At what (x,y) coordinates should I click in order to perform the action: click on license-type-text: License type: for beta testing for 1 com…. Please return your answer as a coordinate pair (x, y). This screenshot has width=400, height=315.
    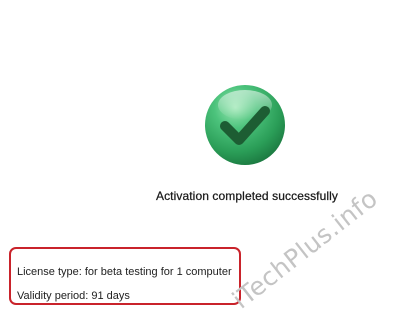
    Looking at the image, I should click on (124, 272).